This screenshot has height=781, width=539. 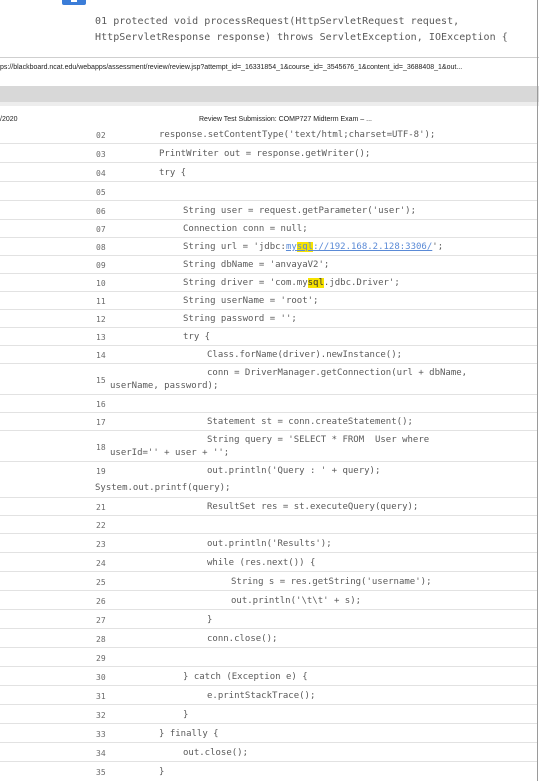 What do you see at coordinates (268, 337) in the screenshot?
I see `code-line: 13 try {` at bounding box center [268, 337].